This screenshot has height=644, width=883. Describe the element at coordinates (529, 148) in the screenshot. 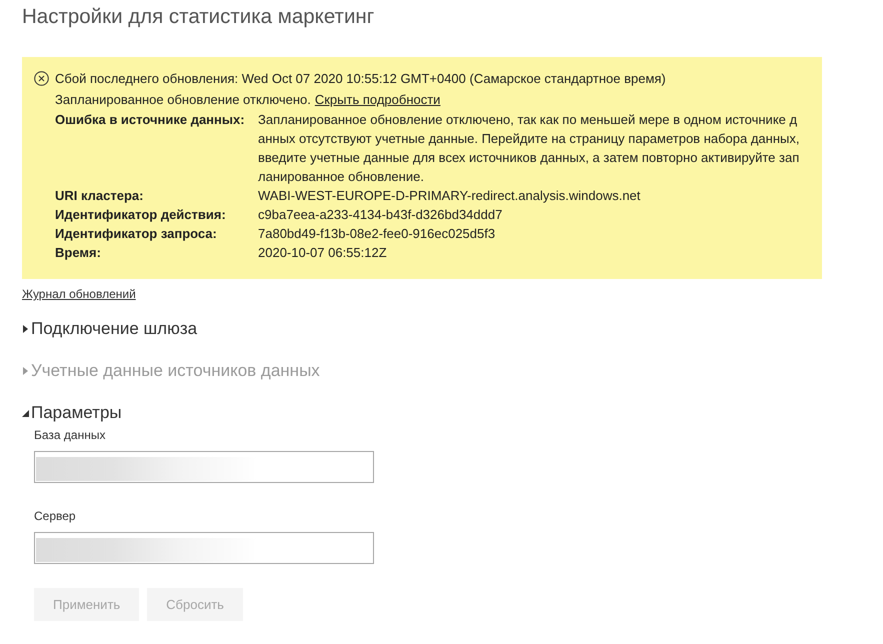

I see `detail-value: Запланированное обновление отключено, так как по меньшей мере в одном источнике данных отсутствуют учетные данные. Перейдите на страницу параметров набора данных, введите учетные данные для всех источников данных, а затем повторно активируйте запланированное обновление.` at that location.